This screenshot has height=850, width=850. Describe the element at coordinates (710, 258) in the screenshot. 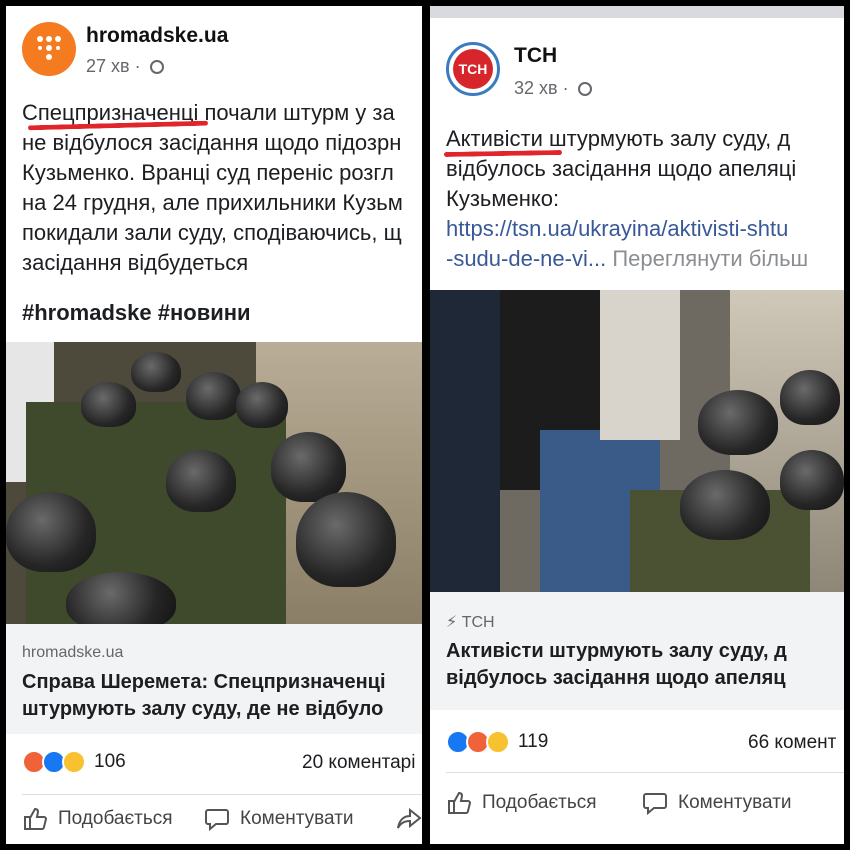

I see `see-more-link: Переглянути більш` at that location.